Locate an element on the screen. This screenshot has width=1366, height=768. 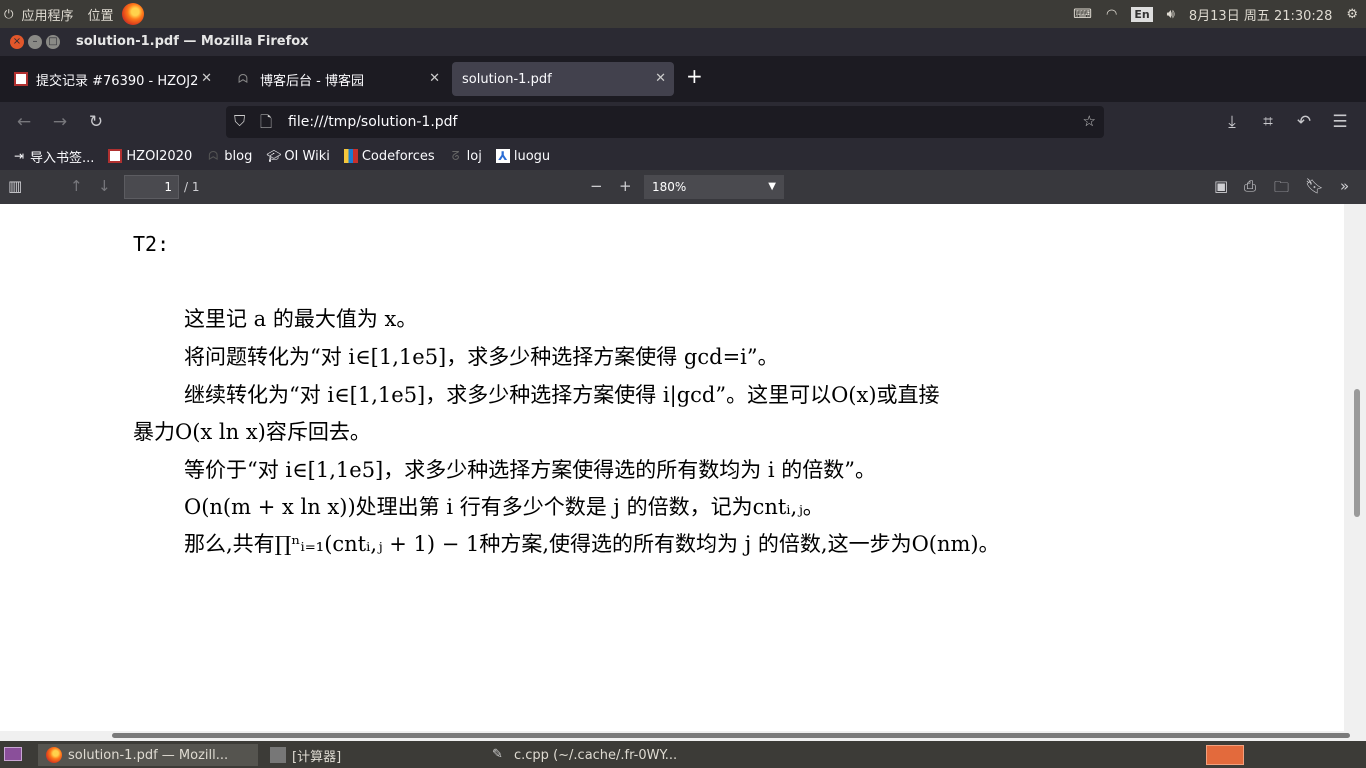
chevron-down-icon: ▼ is located at coordinates (772, 186).